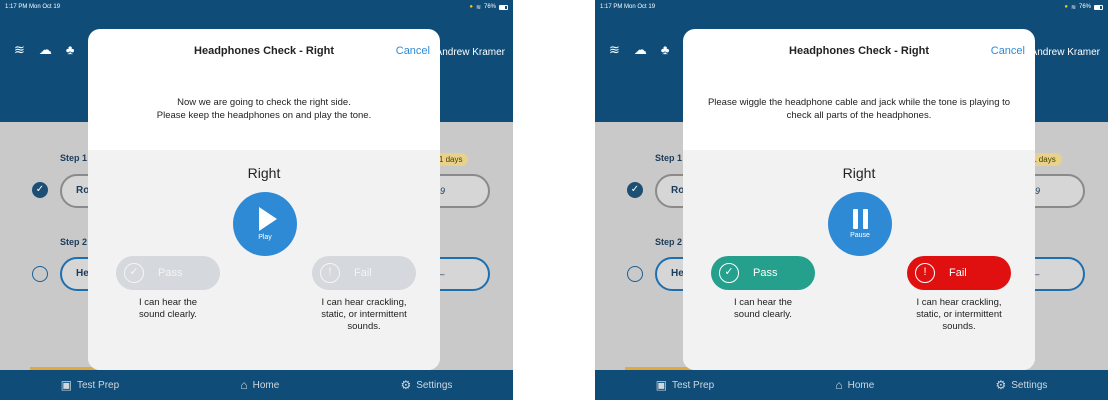 The width and height of the screenshot is (1108, 400). I want to click on play-icon, so click(267, 219).